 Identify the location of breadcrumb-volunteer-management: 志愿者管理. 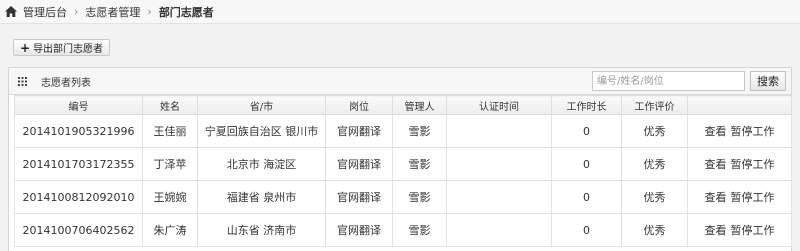
(112, 12).